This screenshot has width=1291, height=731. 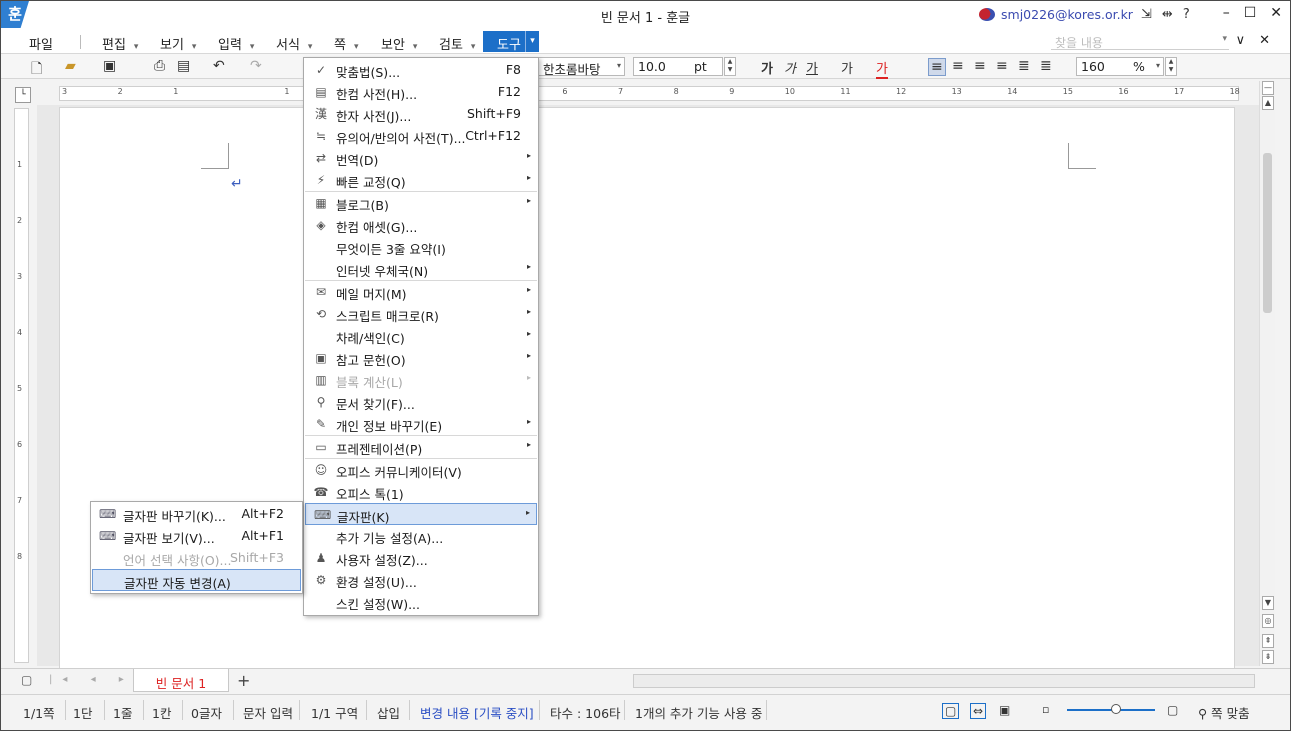 What do you see at coordinates (39, 712) in the screenshot?
I see `status-page: 1/1쪽` at bounding box center [39, 712].